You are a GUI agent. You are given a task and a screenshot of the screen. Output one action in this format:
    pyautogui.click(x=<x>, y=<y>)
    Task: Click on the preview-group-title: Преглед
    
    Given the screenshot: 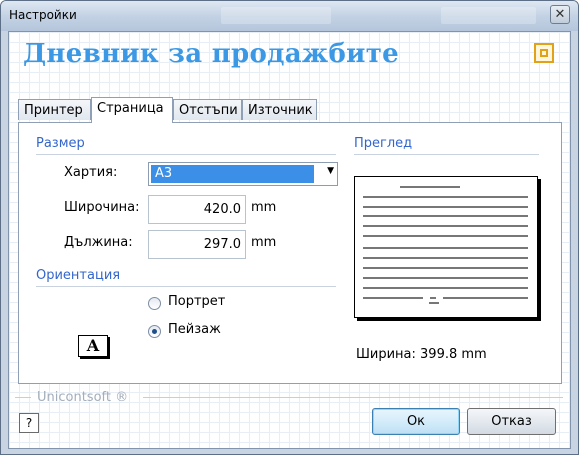 What is the action you would take?
    pyautogui.click(x=383, y=143)
    